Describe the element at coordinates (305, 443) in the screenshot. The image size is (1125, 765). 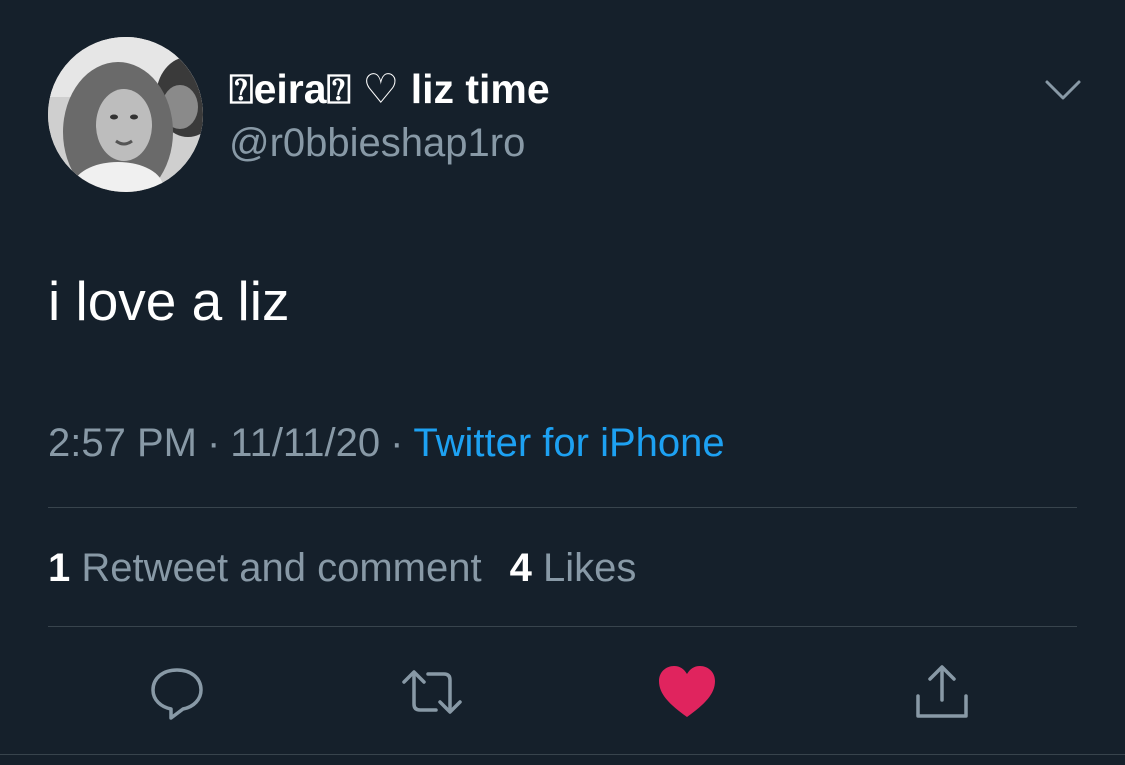
I see `tweet-date: 11/11/20` at that location.